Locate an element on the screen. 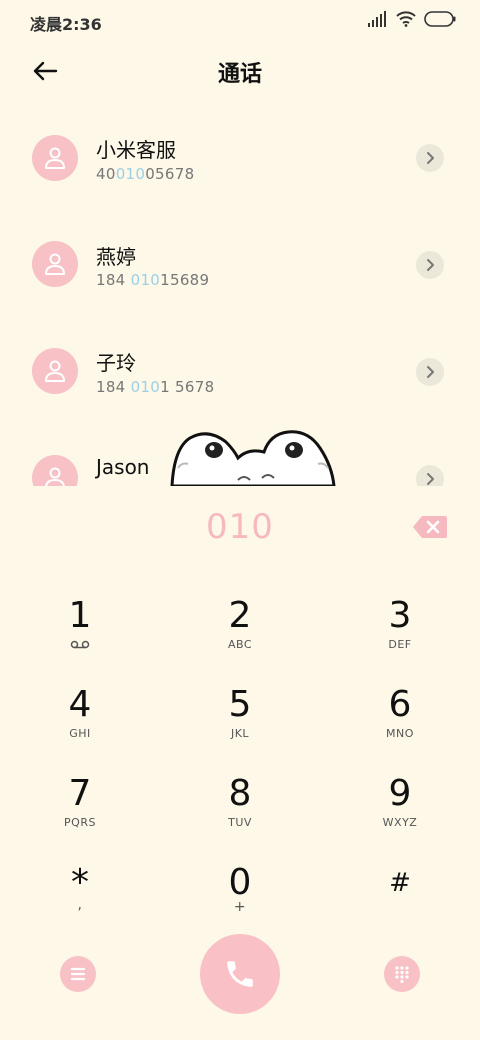  dial-display: 010 is located at coordinates (240, 528).